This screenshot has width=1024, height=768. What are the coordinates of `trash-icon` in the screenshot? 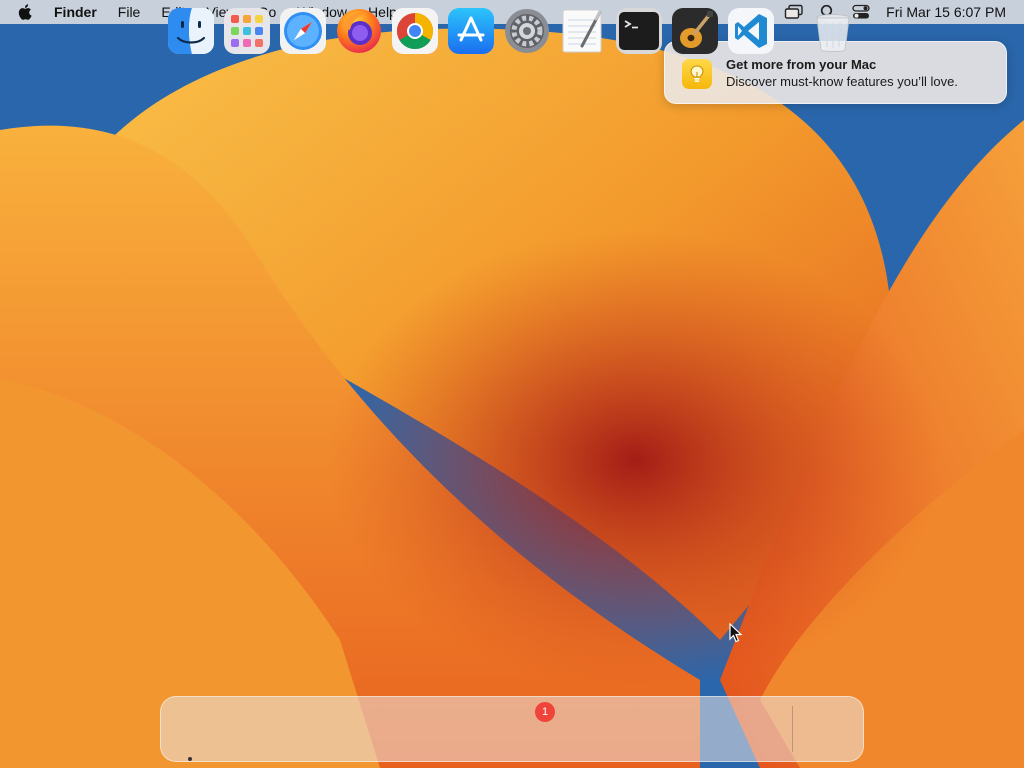 It's located at (833, 31).